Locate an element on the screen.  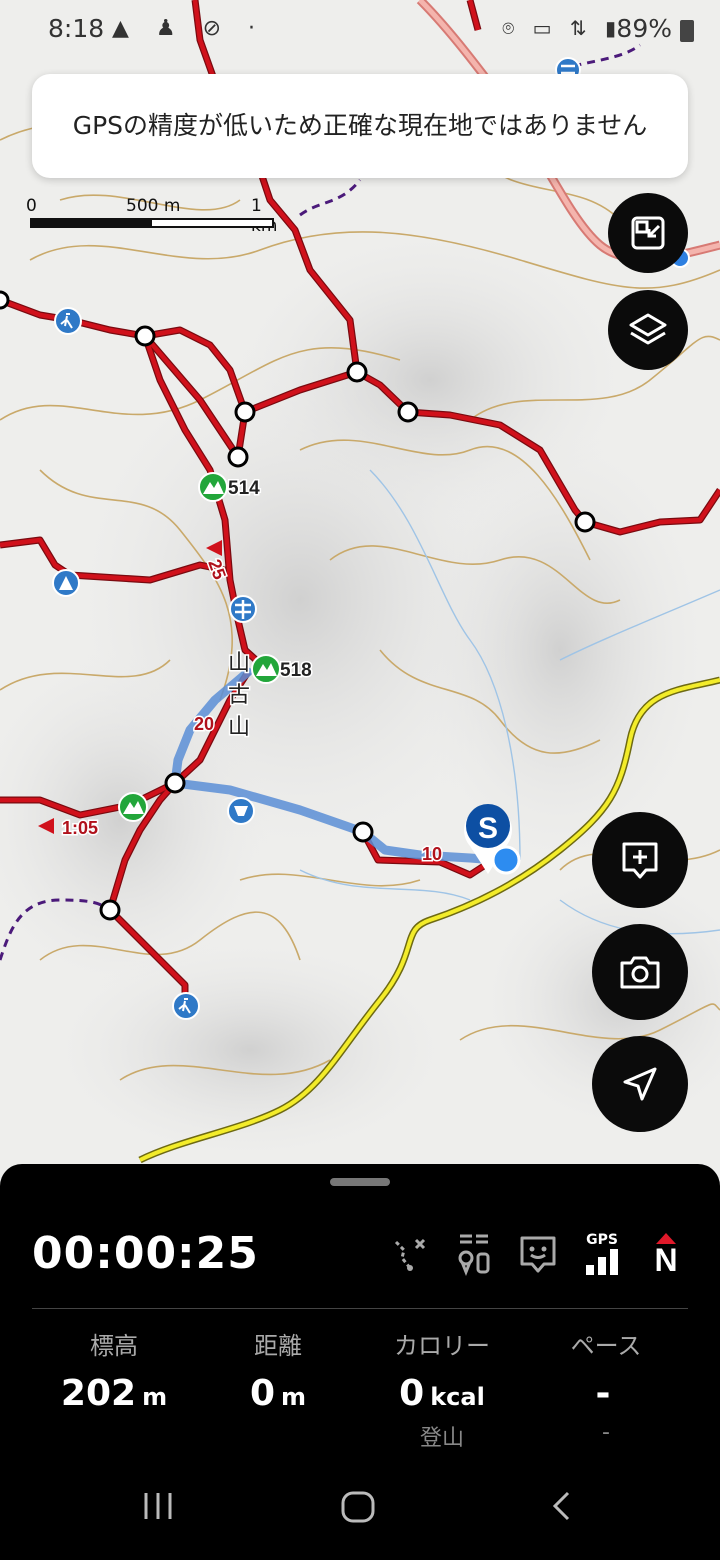
course-time-label: 1:05 is located at coordinates (80, 828).